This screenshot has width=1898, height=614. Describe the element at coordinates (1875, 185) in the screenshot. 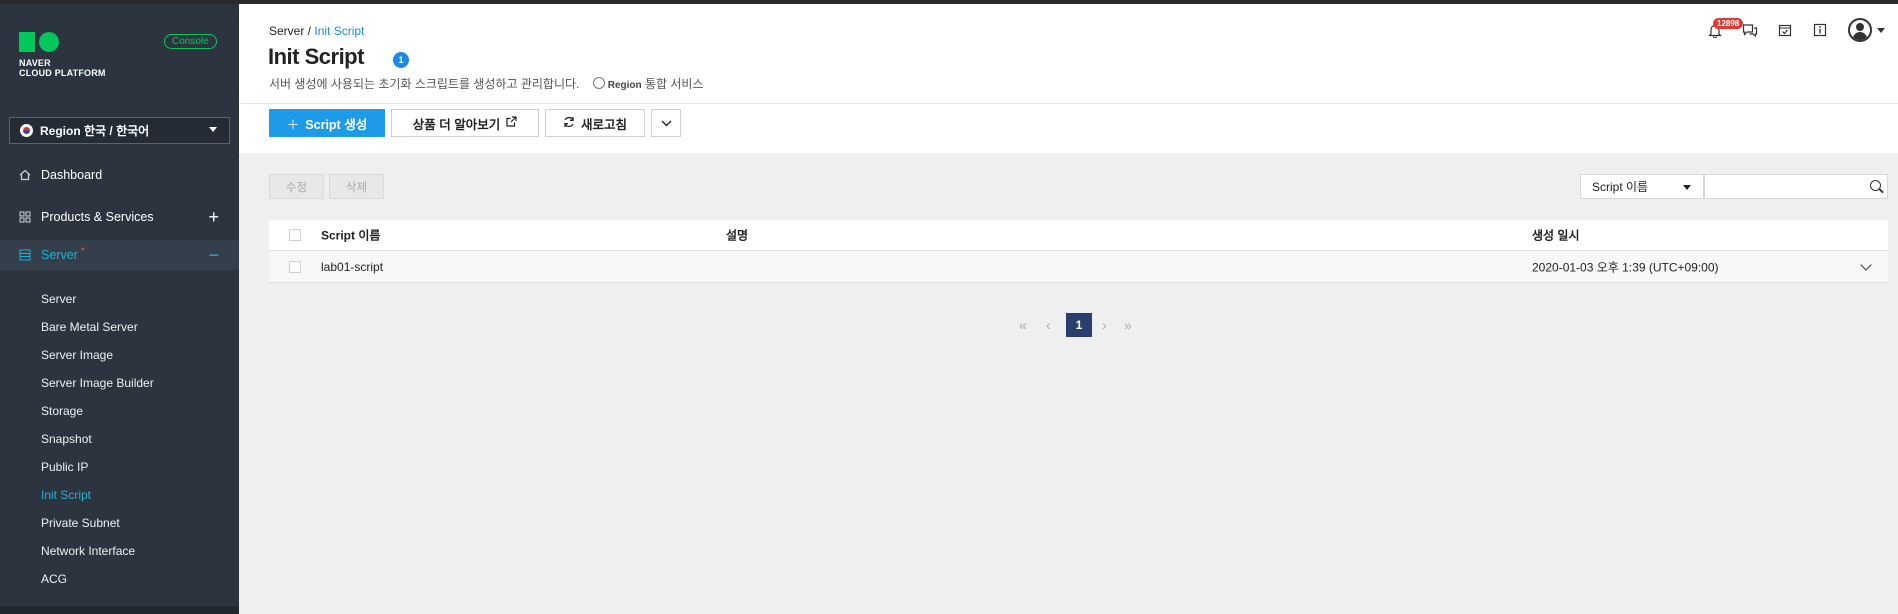

I see `search-icon` at that location.